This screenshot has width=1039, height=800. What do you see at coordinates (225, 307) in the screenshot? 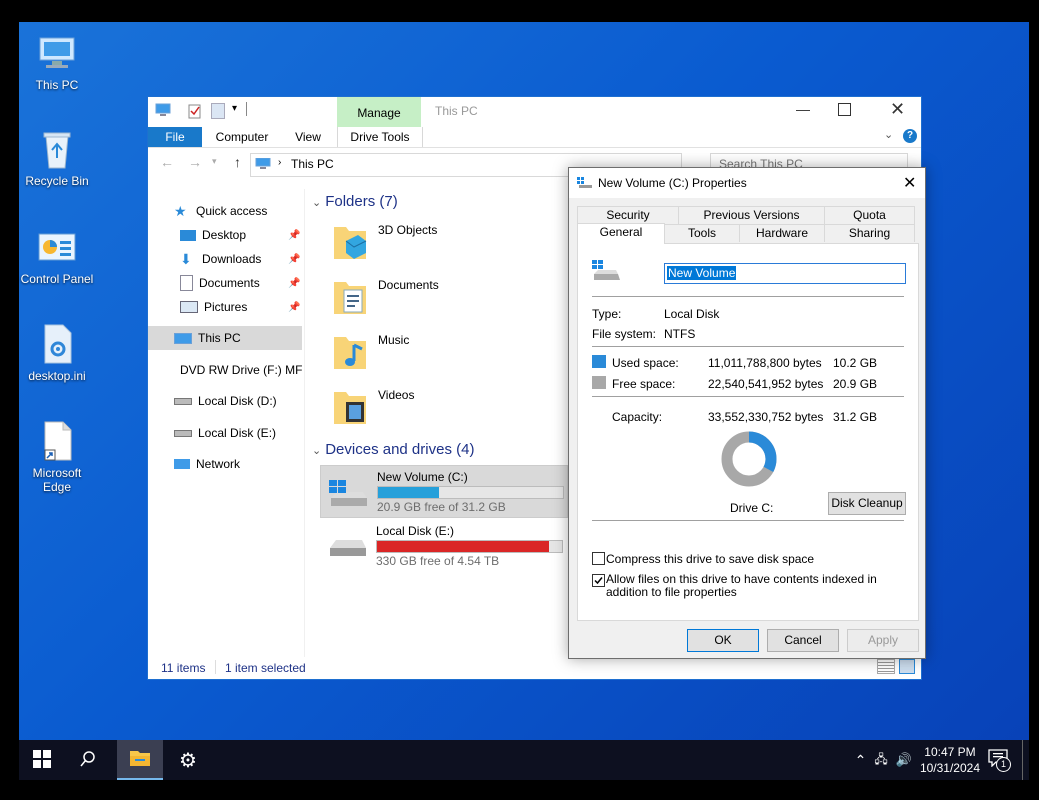
I see `nav-pictures: Pictures 📌` at bounding box center [225, 307].